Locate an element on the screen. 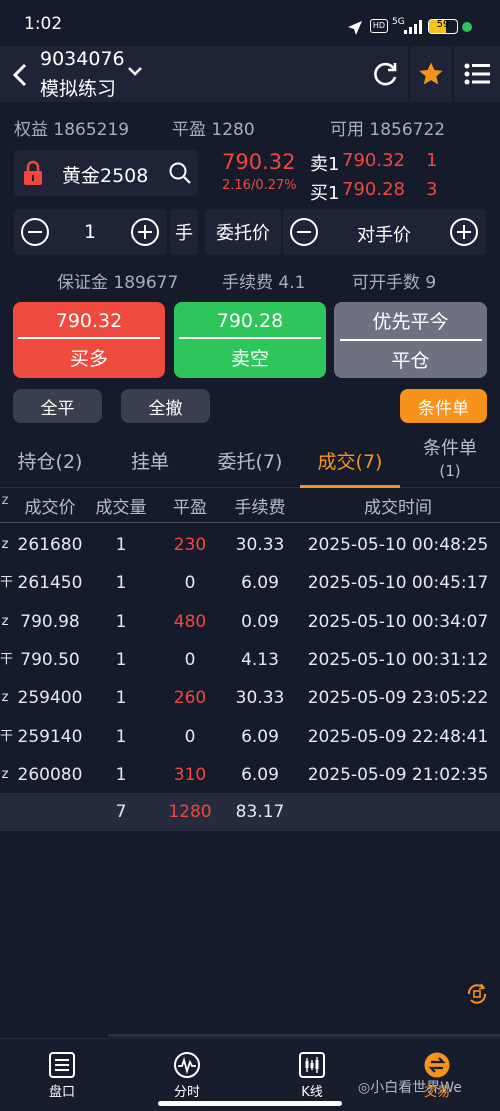 The image size is (500, 1111). header-divider is located at coordinates (250, 522).